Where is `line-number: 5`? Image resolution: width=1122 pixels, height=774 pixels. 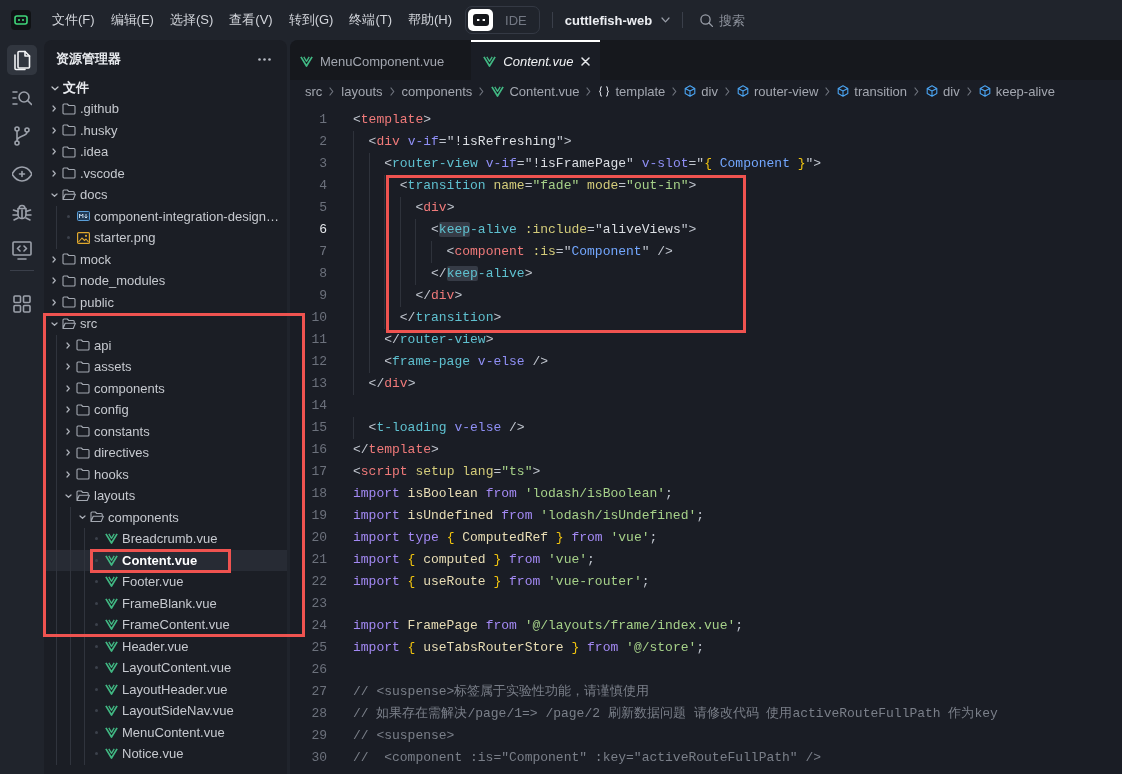 line-number: 5 is located at coordinates (323, 207).